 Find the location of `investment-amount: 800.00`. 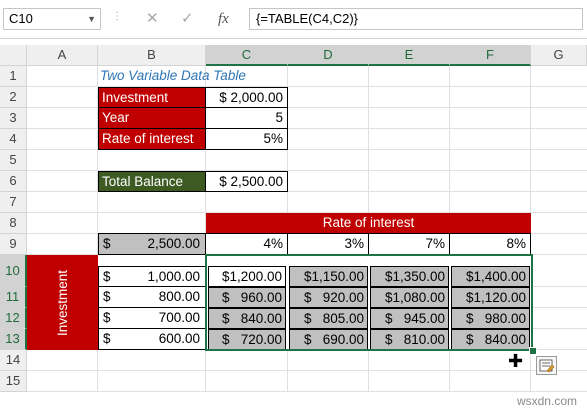

investment-amount: 800.00 is located at coordinates (179, 296).